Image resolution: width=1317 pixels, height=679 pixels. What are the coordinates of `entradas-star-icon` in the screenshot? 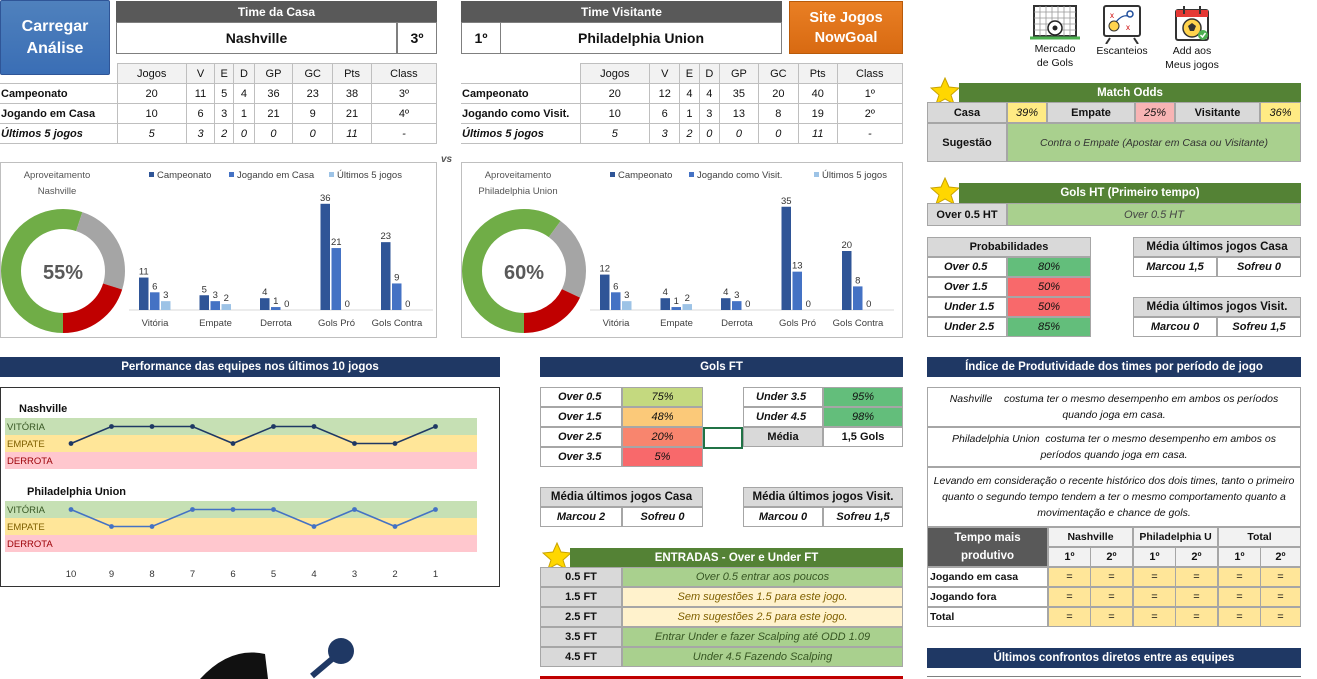 It's located at (557, 556).